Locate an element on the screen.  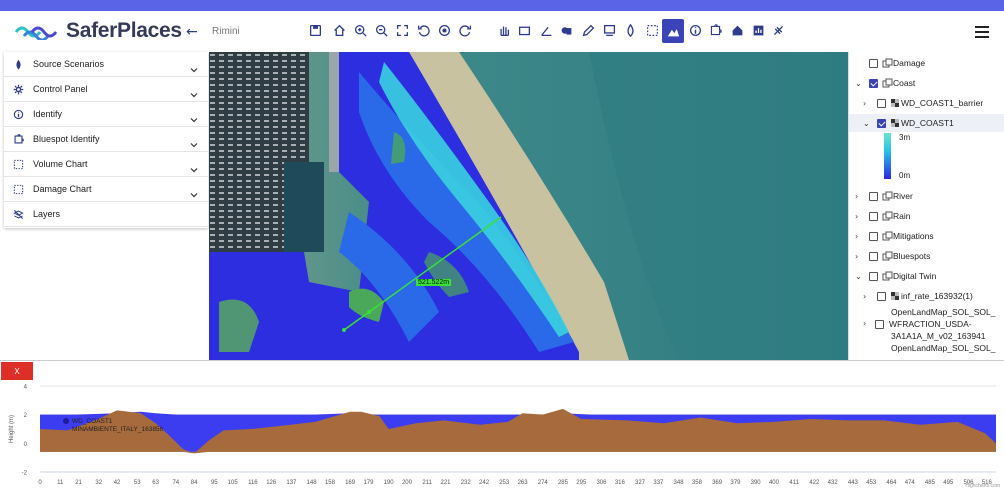
layer-digital-twin: ⌄ Digital Twin is located at coordinates (926, 276).